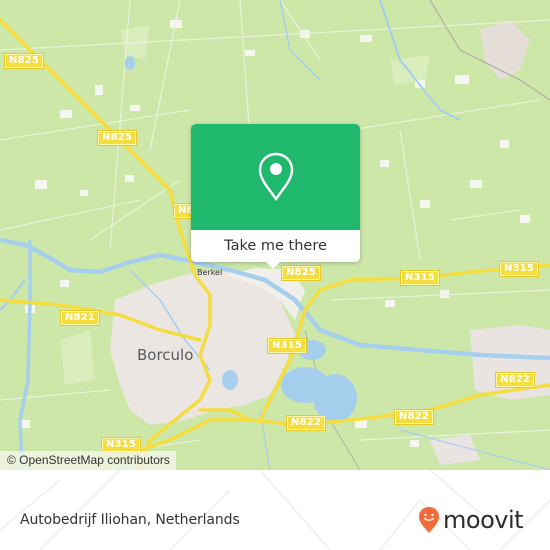 Image resolution: width=550 pixels, height=550 pixels. I want to click on popup-header, so click(275, 177).